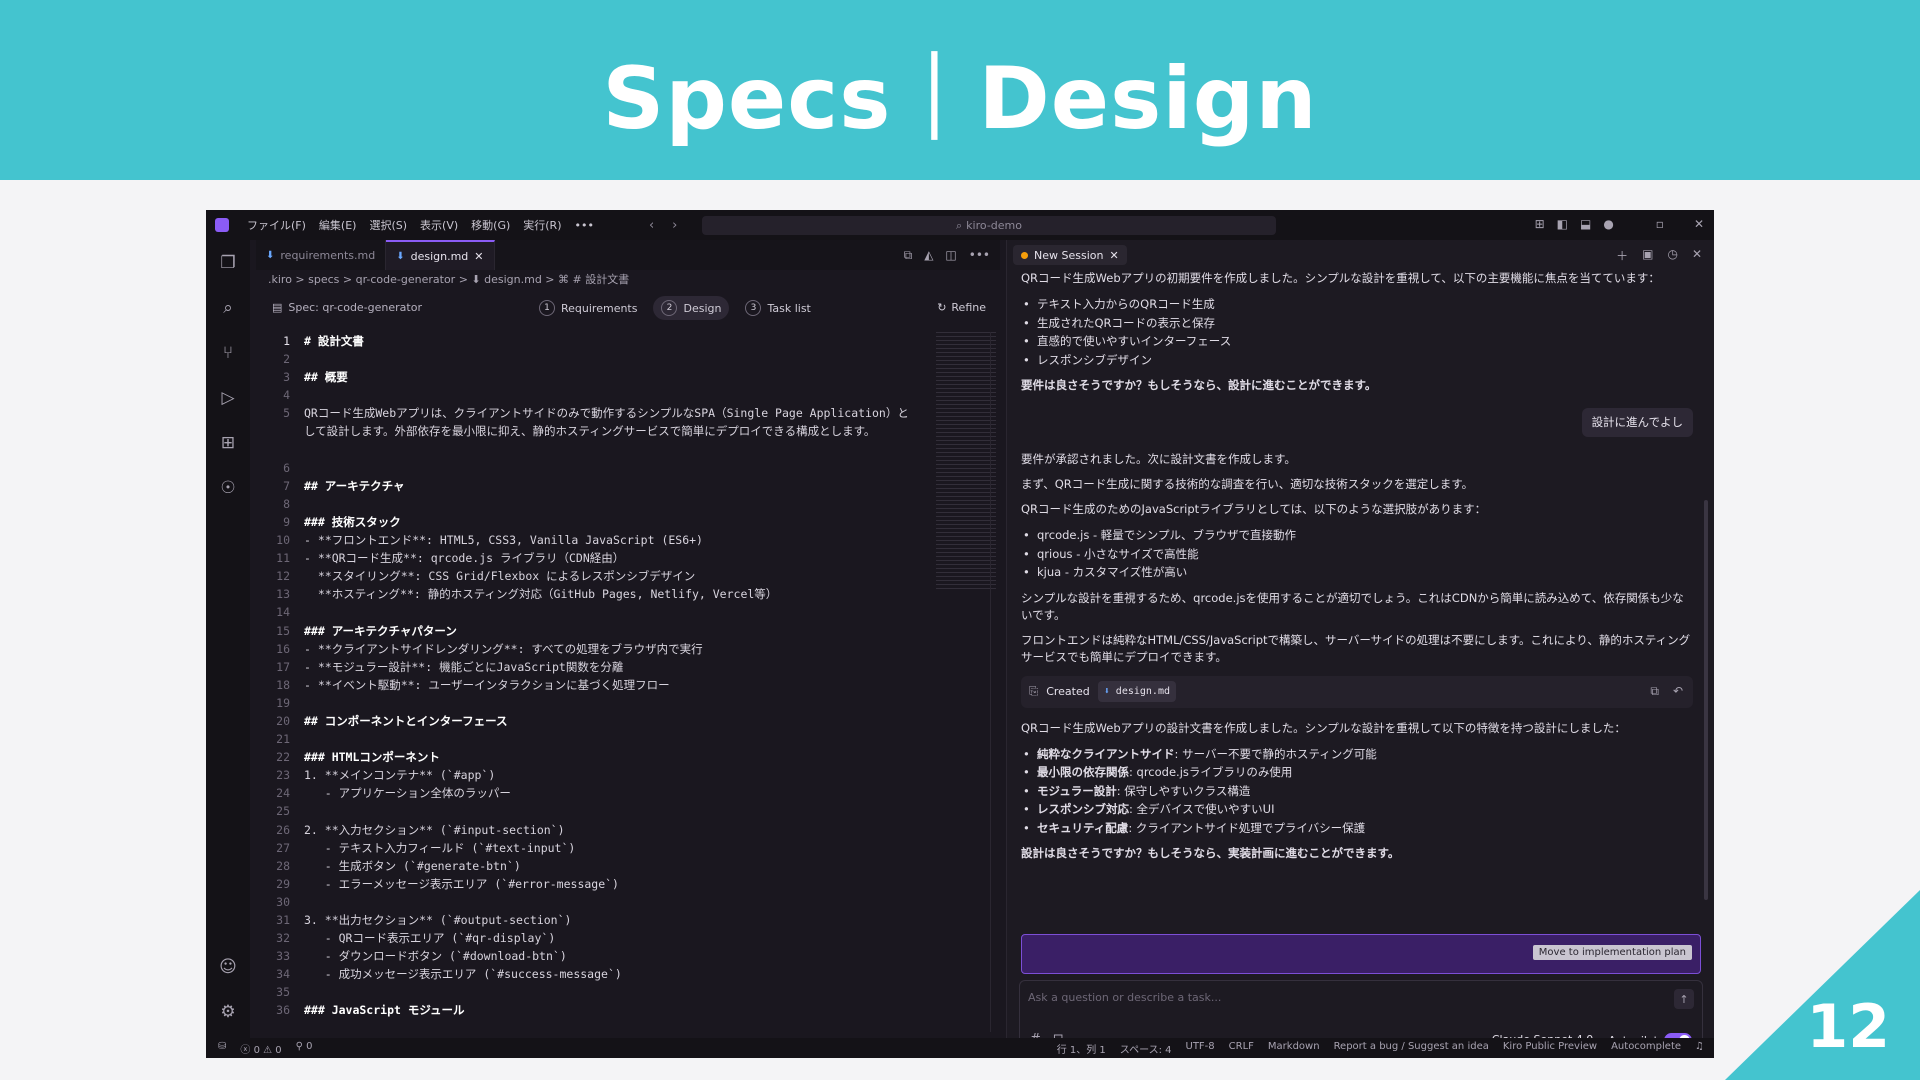 This screenshot has width=1920, height=1080. I want to click on more-actions-icon: •••, so click(979, 255).